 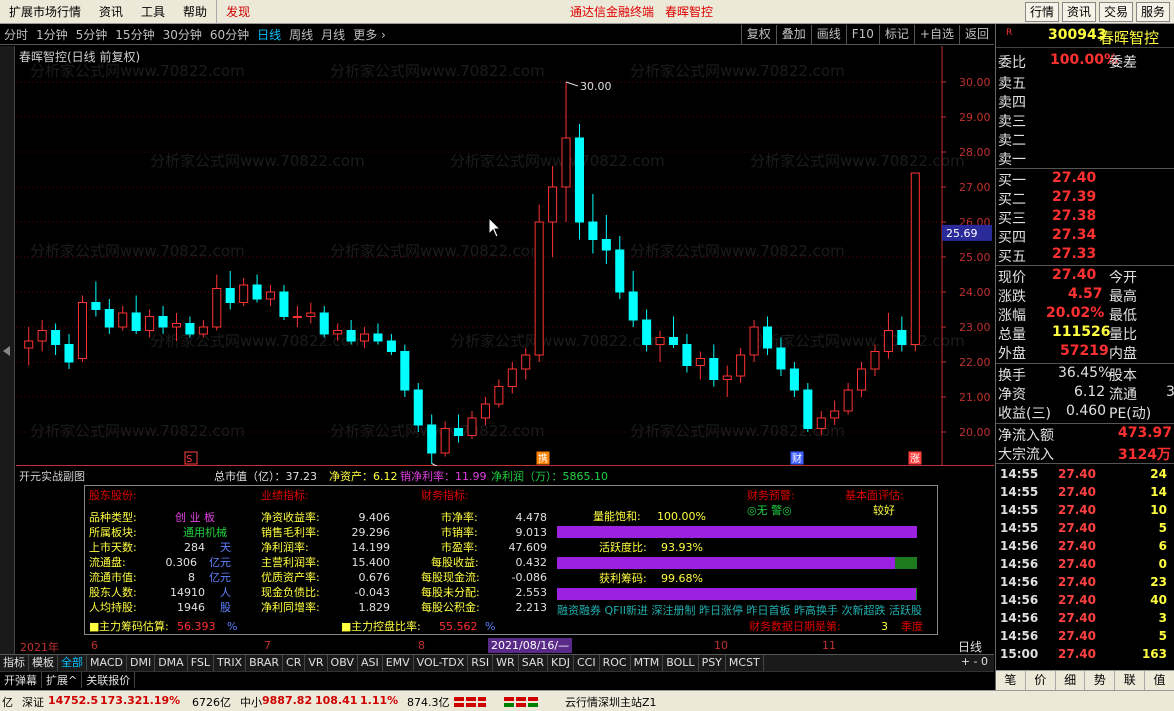 What do you see at coordinates (294, 663) in the screenshot?
I see `tab-cr: CR` at bounding box center [294, 663].